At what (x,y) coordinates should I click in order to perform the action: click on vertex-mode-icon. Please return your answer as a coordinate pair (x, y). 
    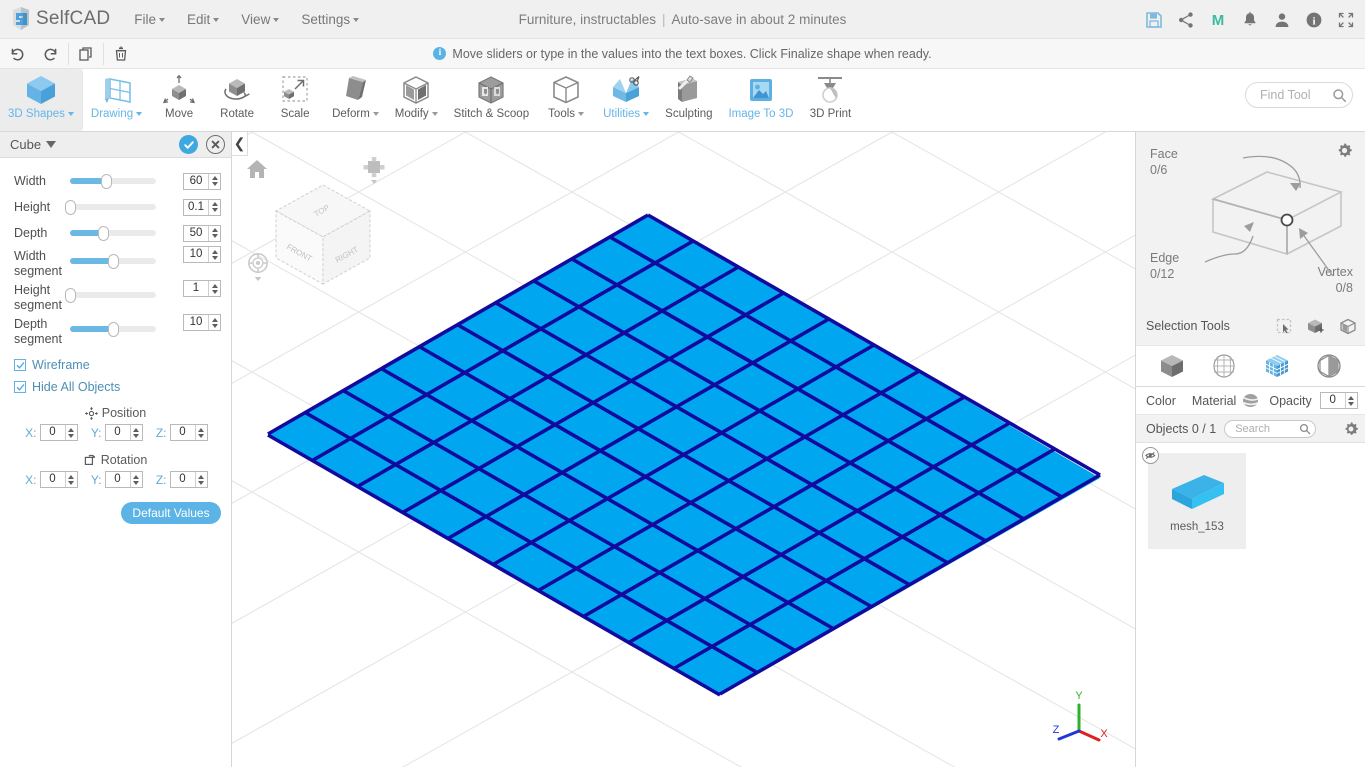
    Looking at the image, I should click on (1224, 366).